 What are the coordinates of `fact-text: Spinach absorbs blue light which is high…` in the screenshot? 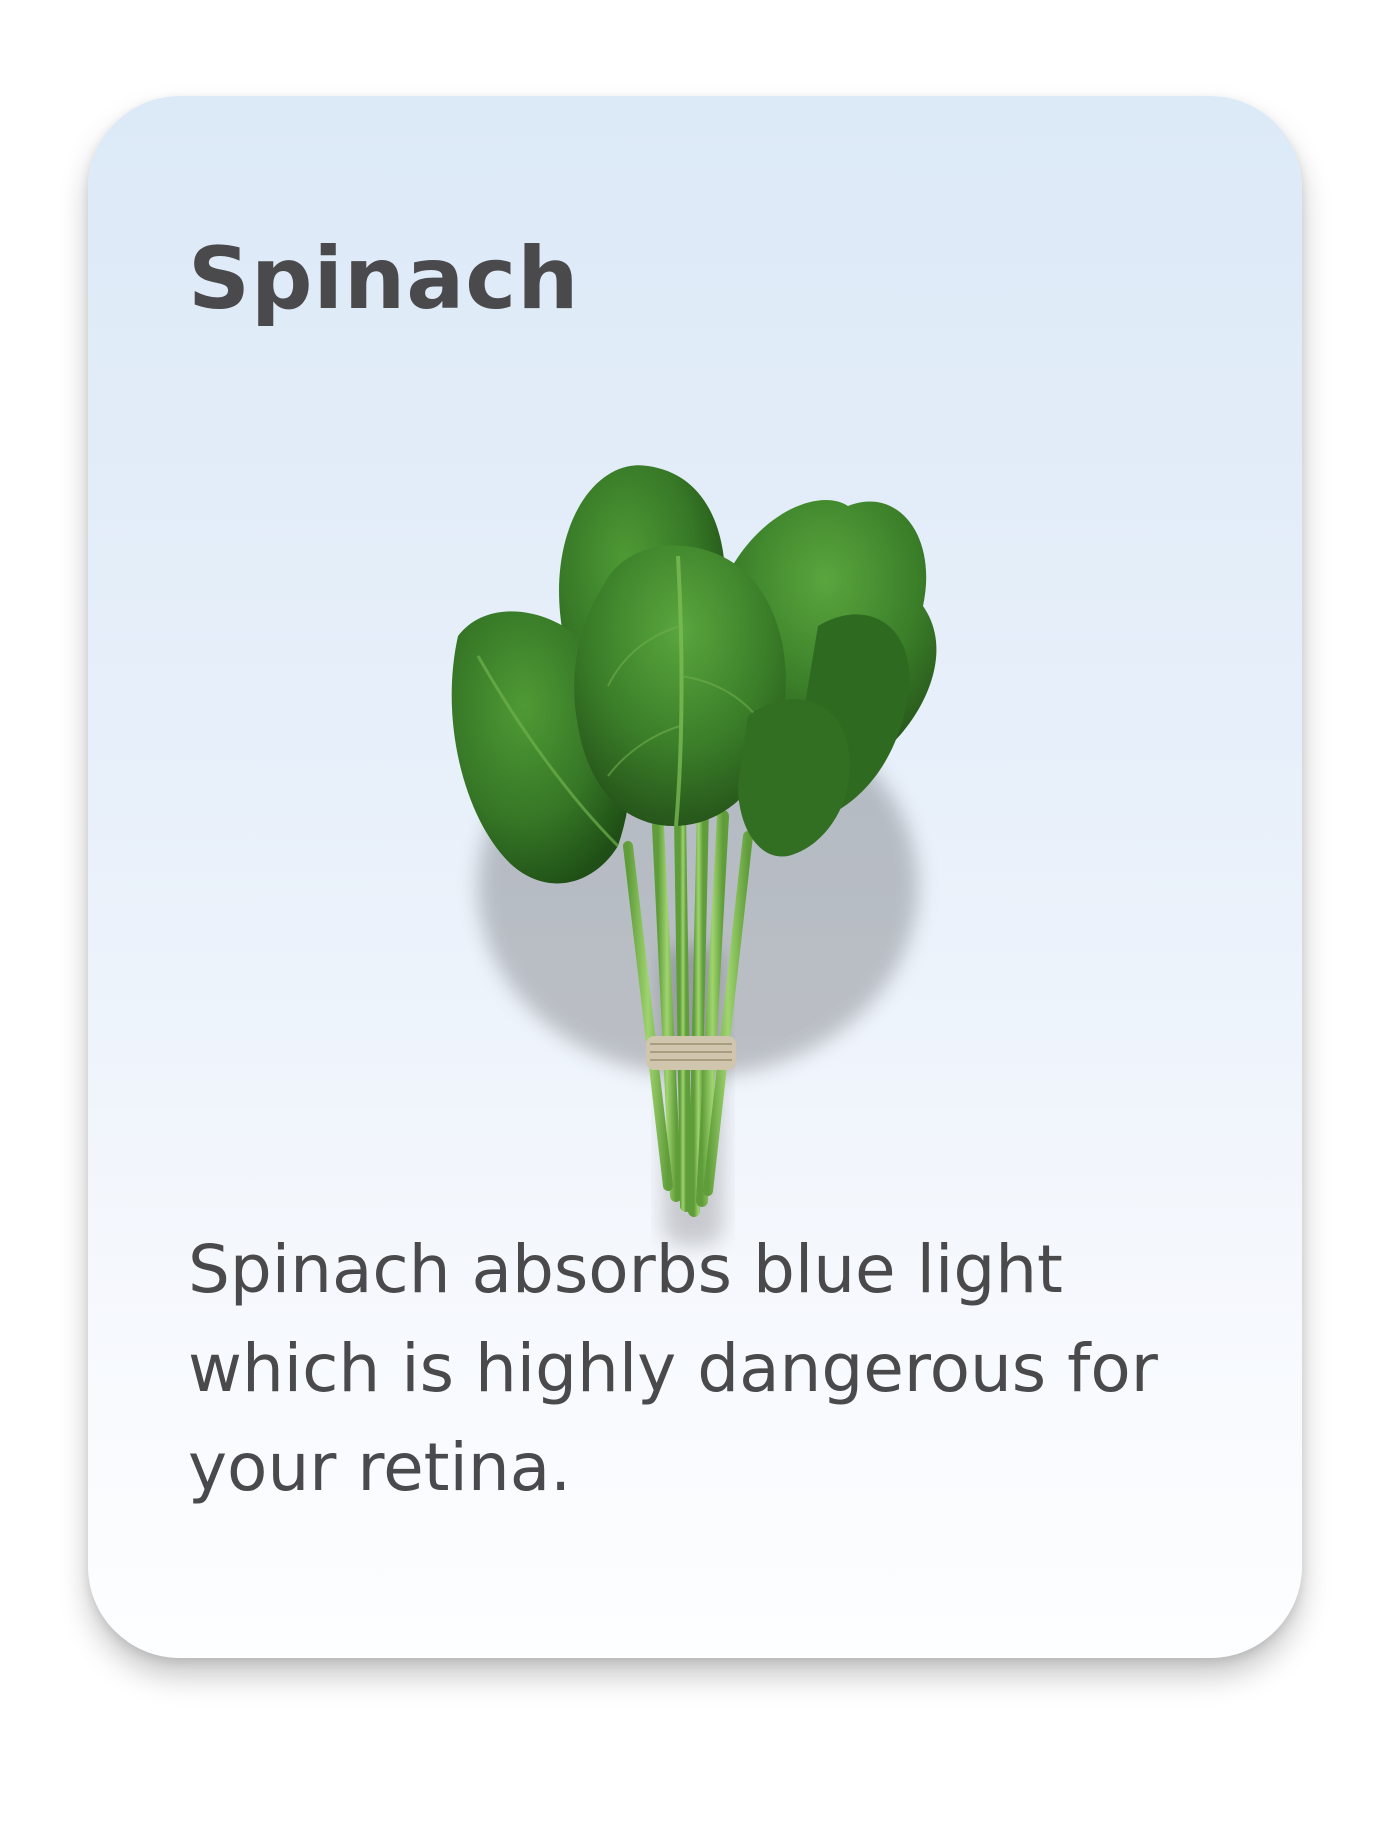 It's located at (673, 1368).